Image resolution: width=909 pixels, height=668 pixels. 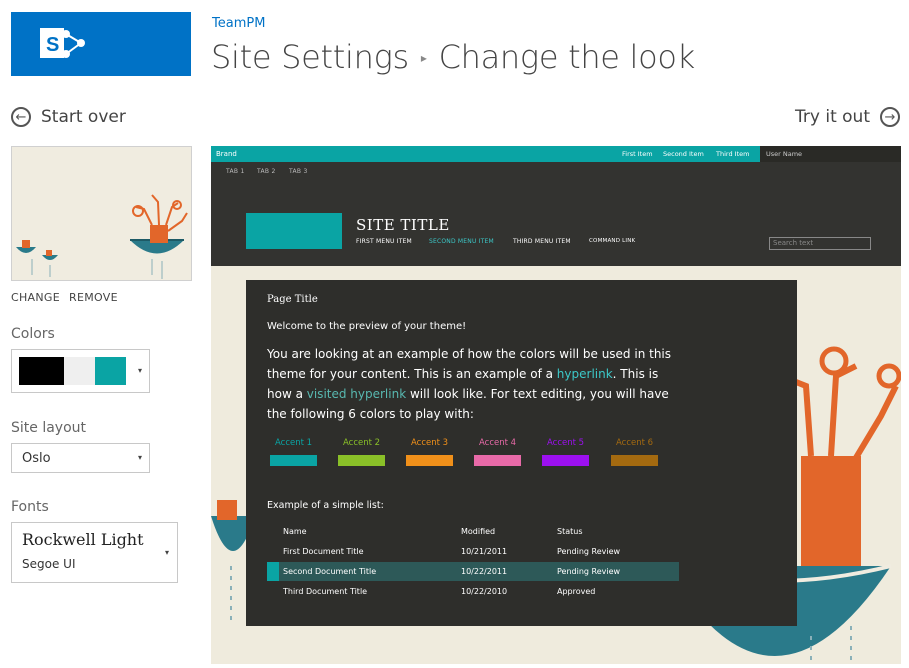 I want to click on preview-tab: TAB 2, so click(x=266, y=171).